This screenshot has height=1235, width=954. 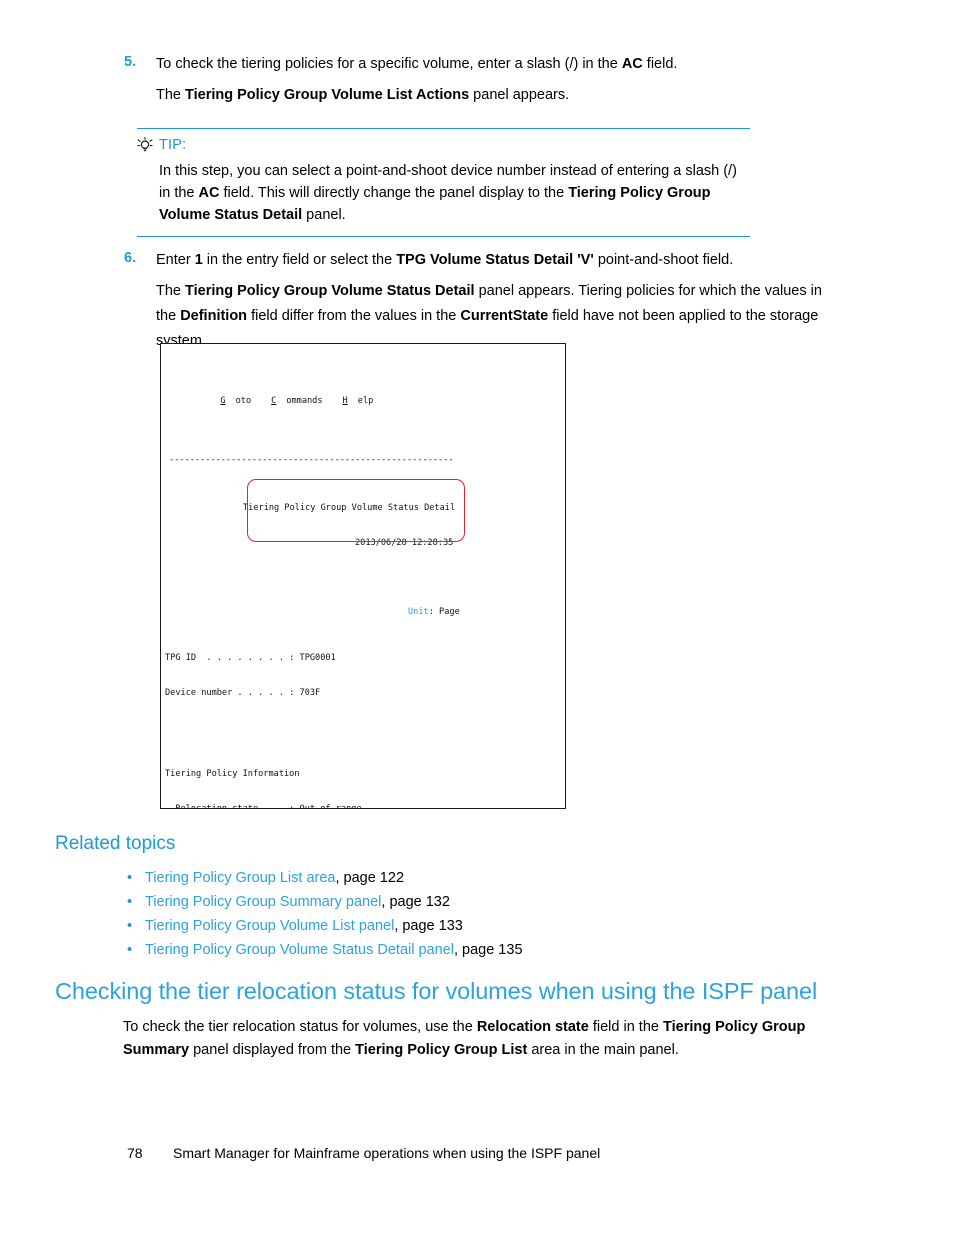 What do you see at coordinates (315, 658) in the screenshot?
I see `terminal-tpg-id-value: TPG0001` at bounding box center [315, 658].